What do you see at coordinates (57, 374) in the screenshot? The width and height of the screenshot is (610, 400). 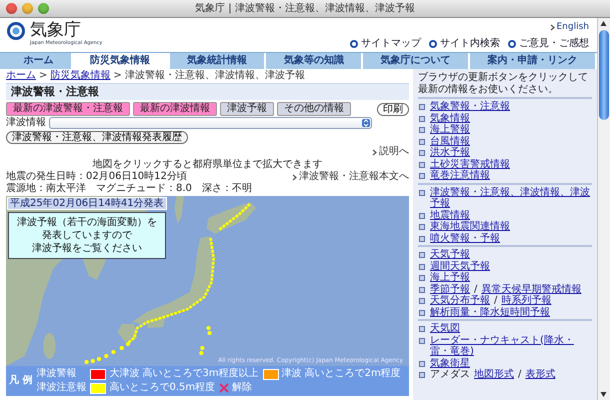 I see `legend-label: 津波警報` at bounding box center [57, 374].